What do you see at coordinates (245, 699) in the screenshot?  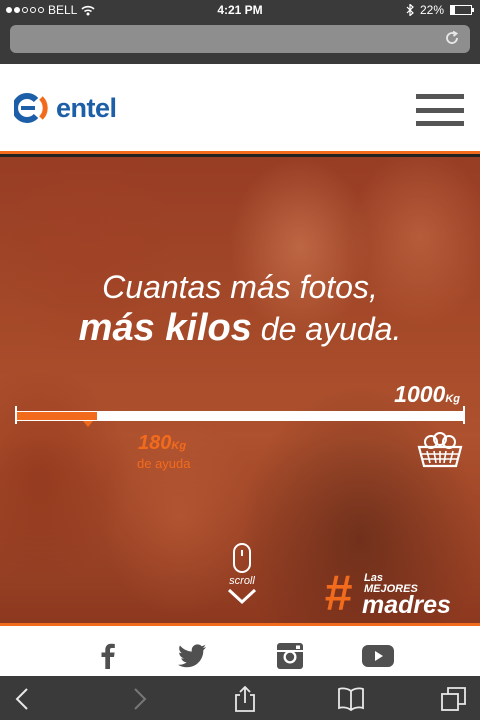 I see `share-icon` at bounding box center [245, 699].